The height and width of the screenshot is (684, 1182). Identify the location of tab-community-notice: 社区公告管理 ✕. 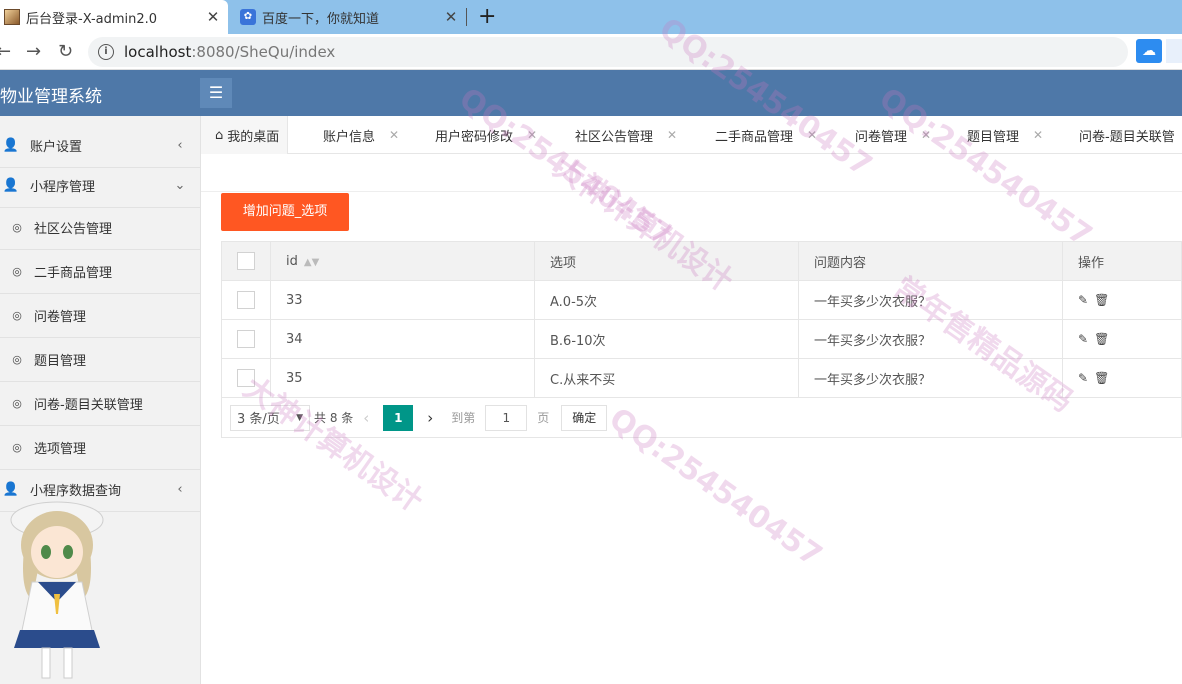
(626, 135).